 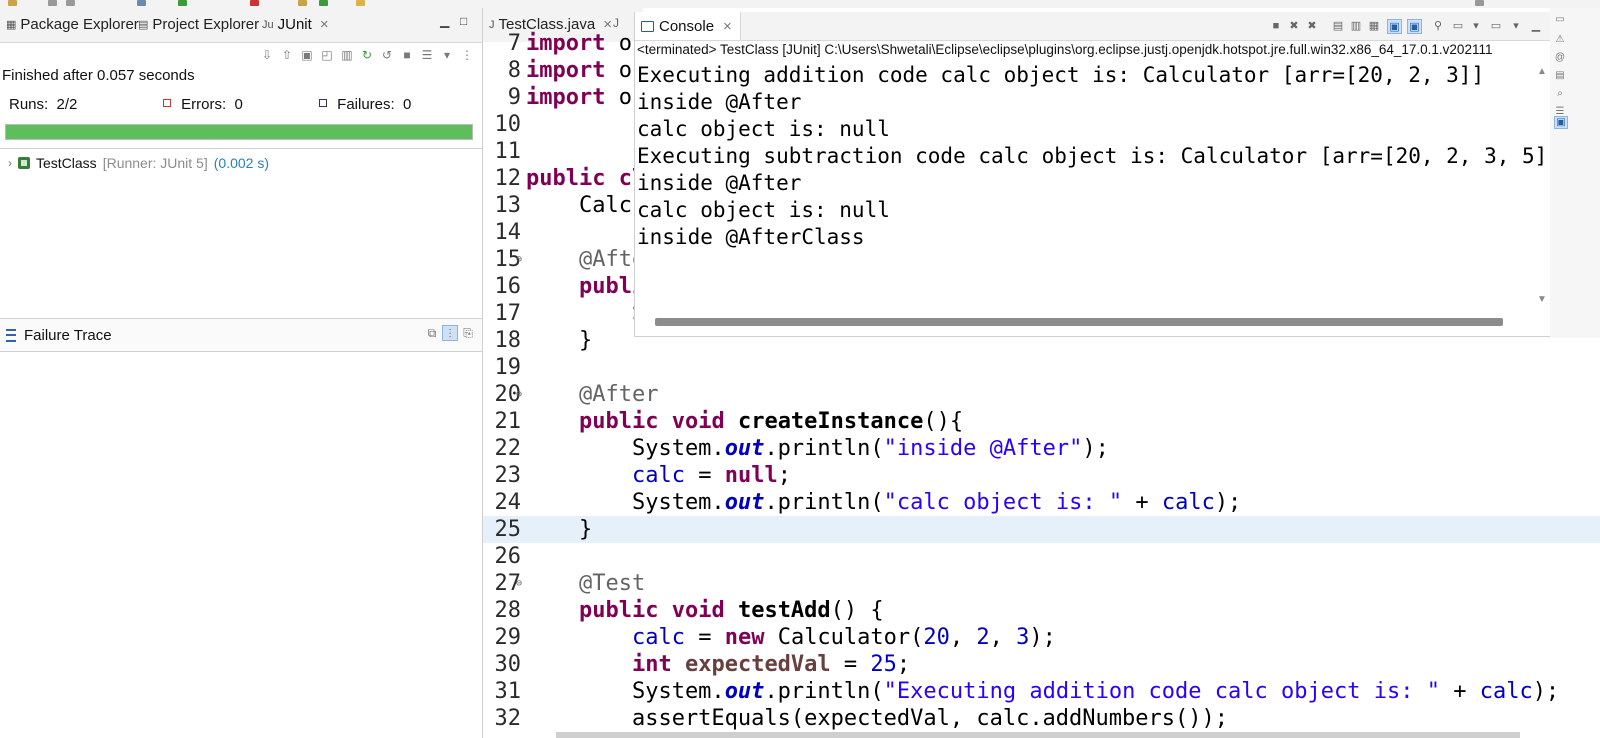 What do you see at coordinates (427, 55) in the screenshot?
I see `history-icon: ☰` at bounding box center [427, 55].